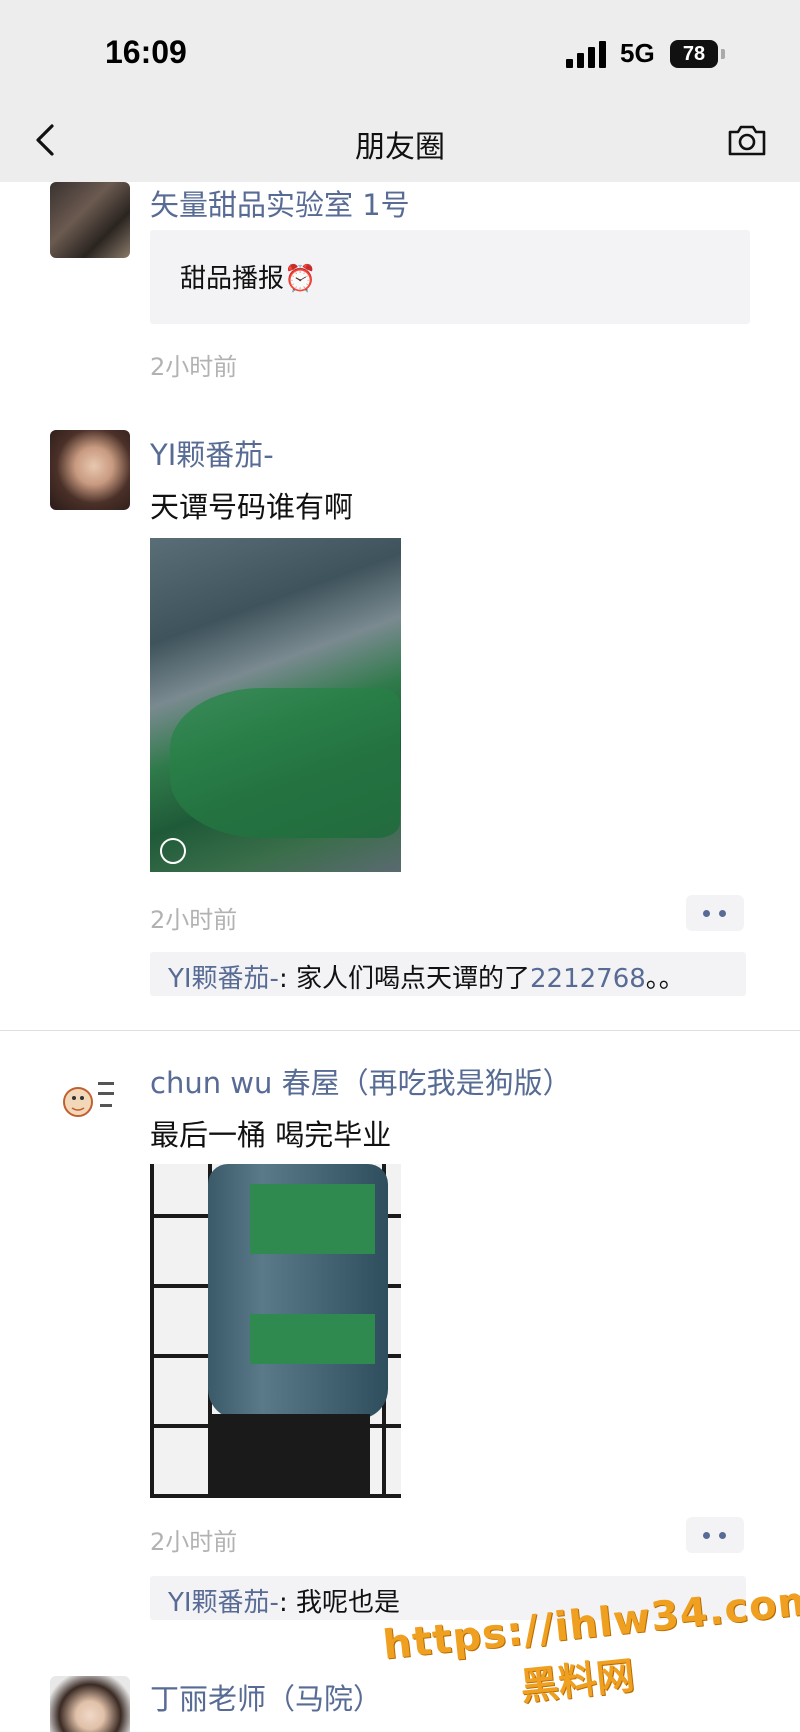 The height and width of the screenshot is (1732, 800). I want to click on camera-icon, so click(747, 140).